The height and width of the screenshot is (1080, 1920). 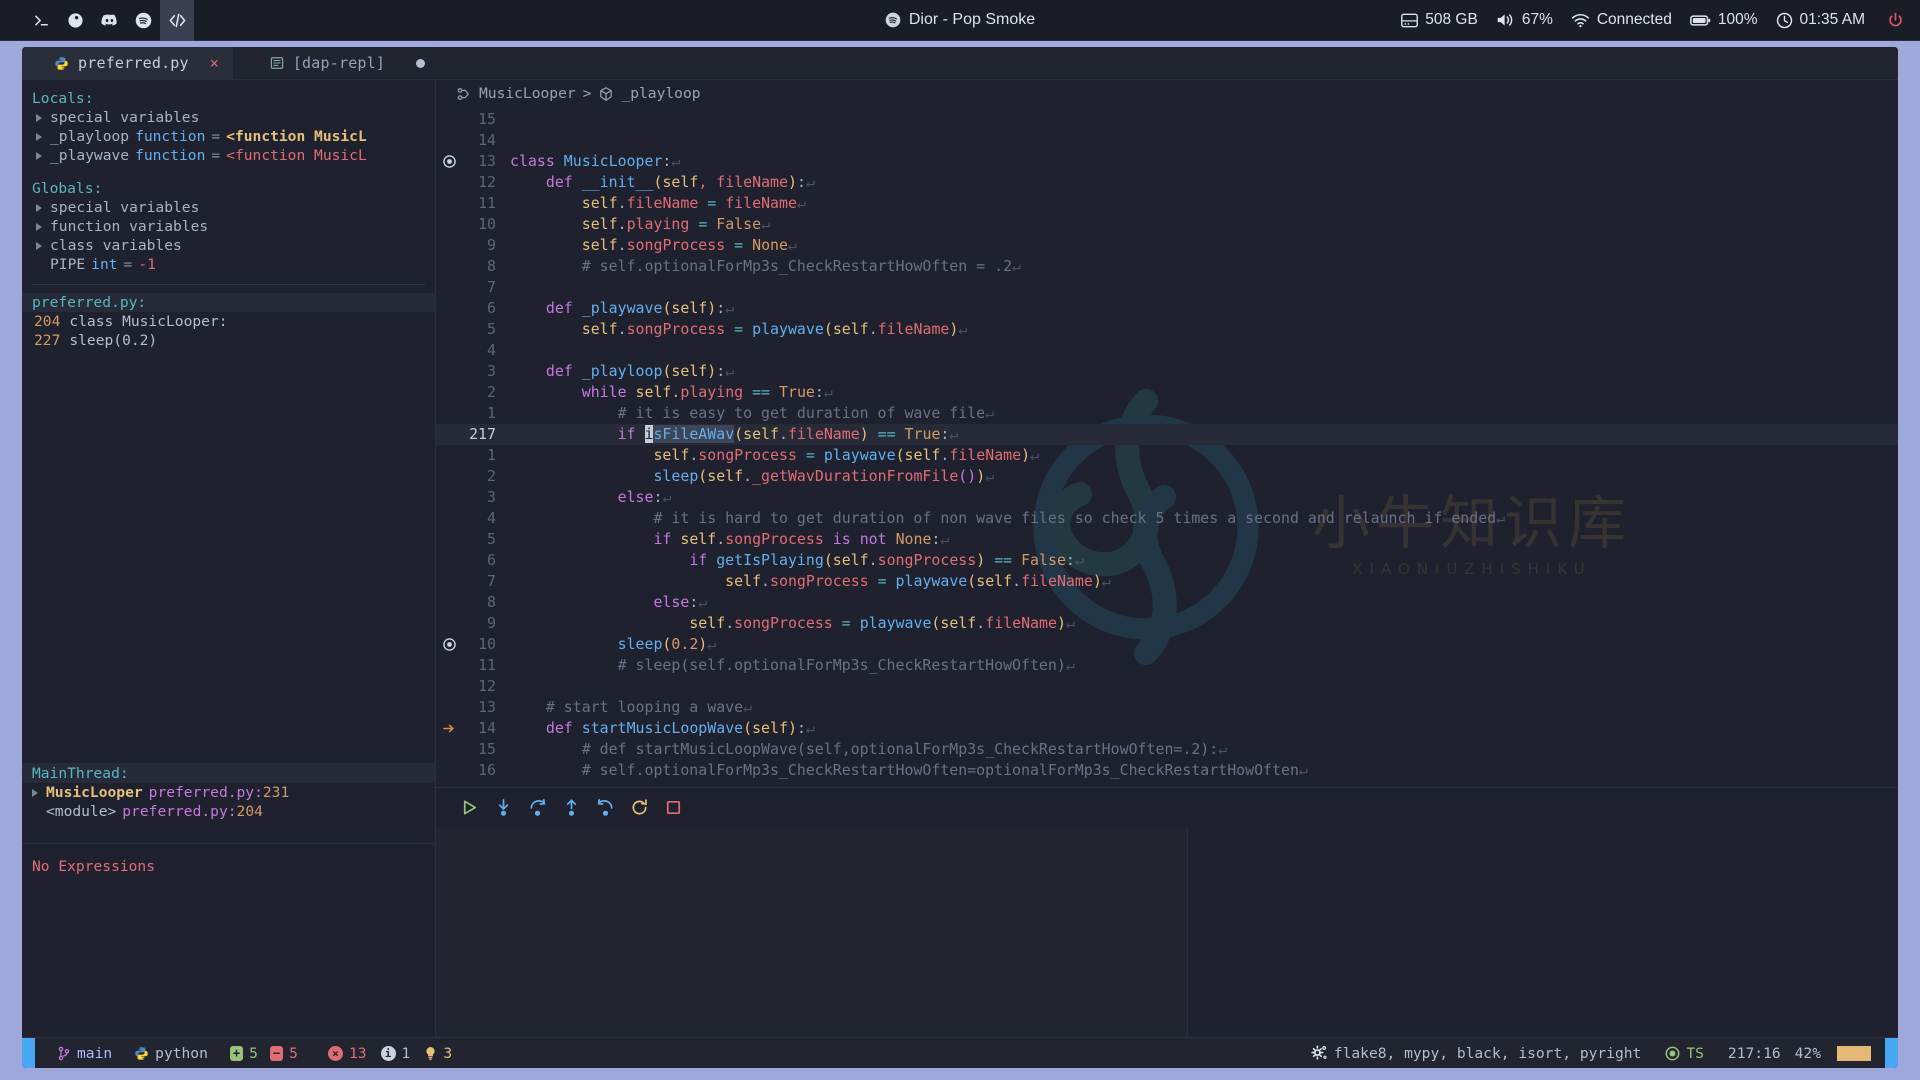 What do you see at coordinates (673, 808) in the screenshot?
I see `stop-button` at bounding box center [673, 808].